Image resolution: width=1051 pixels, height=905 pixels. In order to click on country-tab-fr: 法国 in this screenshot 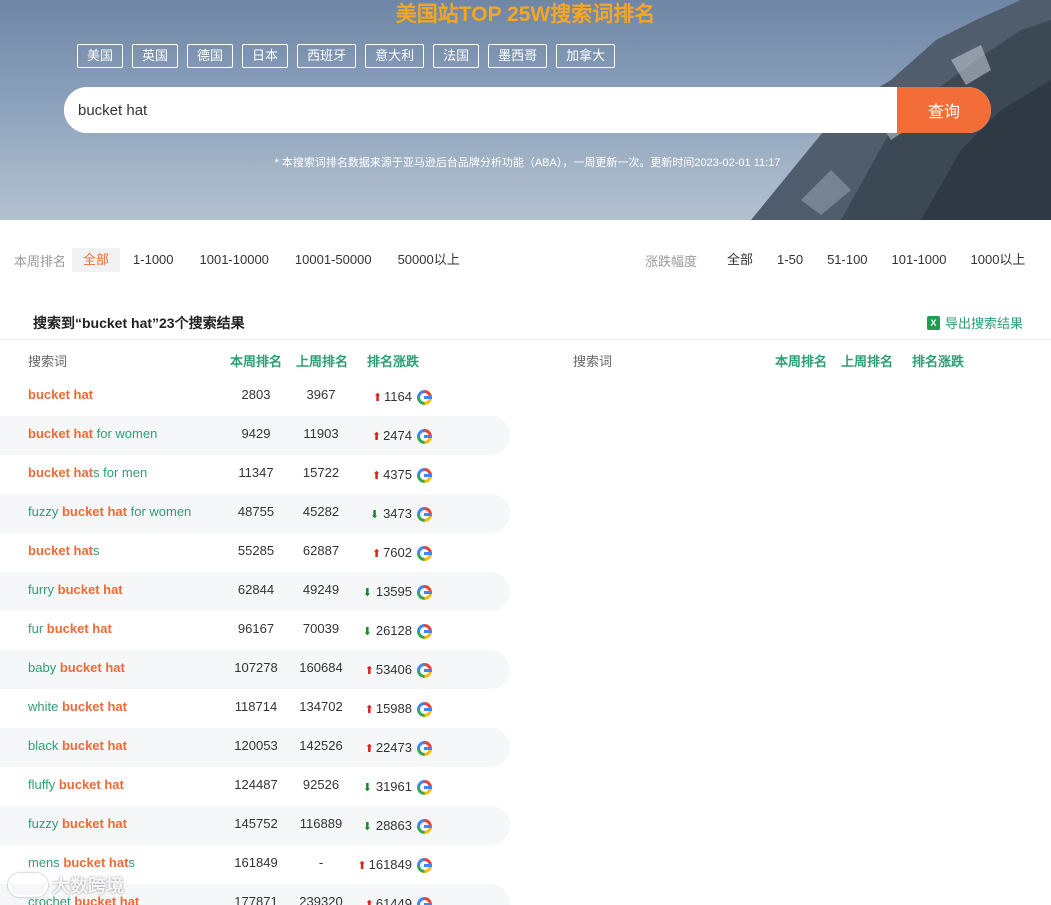, I will do `click(456, 56)`.